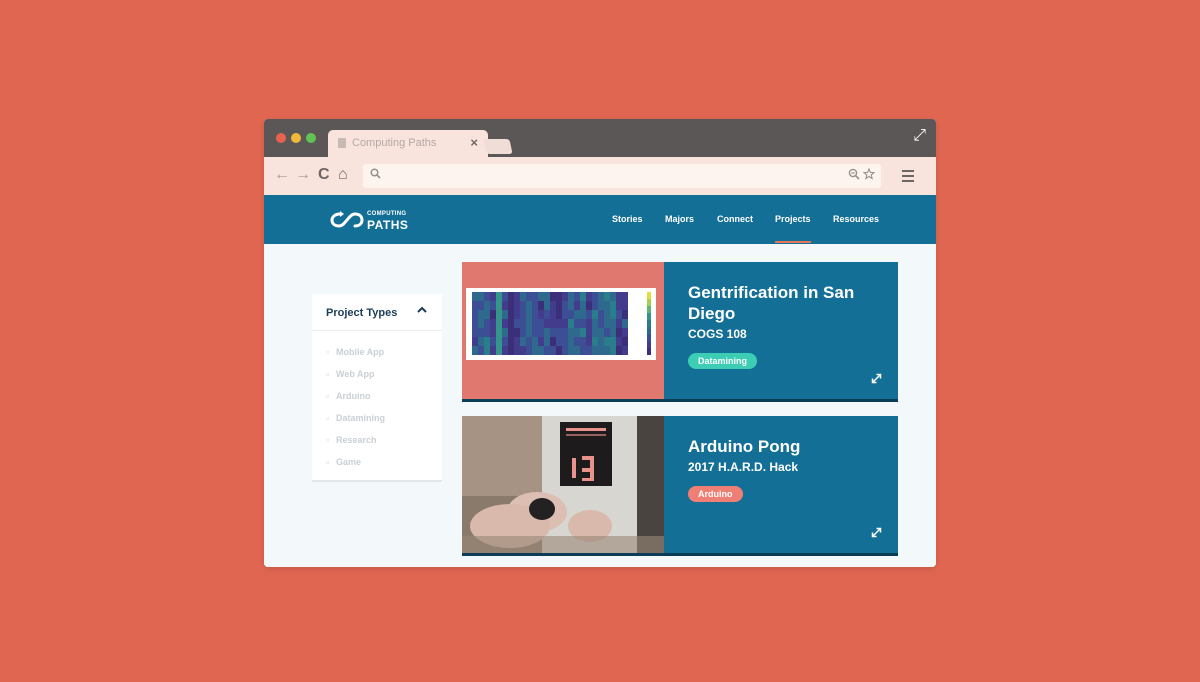  I want to click on project-tag: Datamining, so click(723, 361).